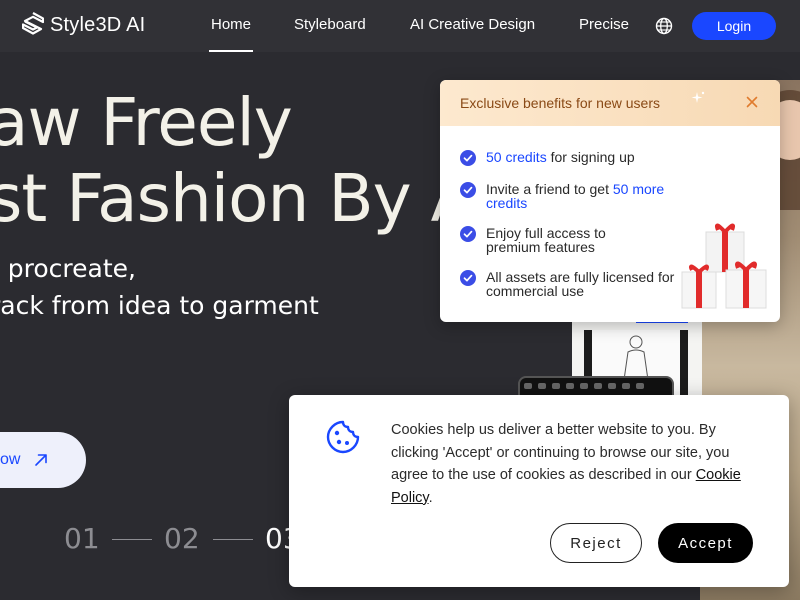  I want to click on hero-title-line-2: st Fashion By A, so click(238, 198).